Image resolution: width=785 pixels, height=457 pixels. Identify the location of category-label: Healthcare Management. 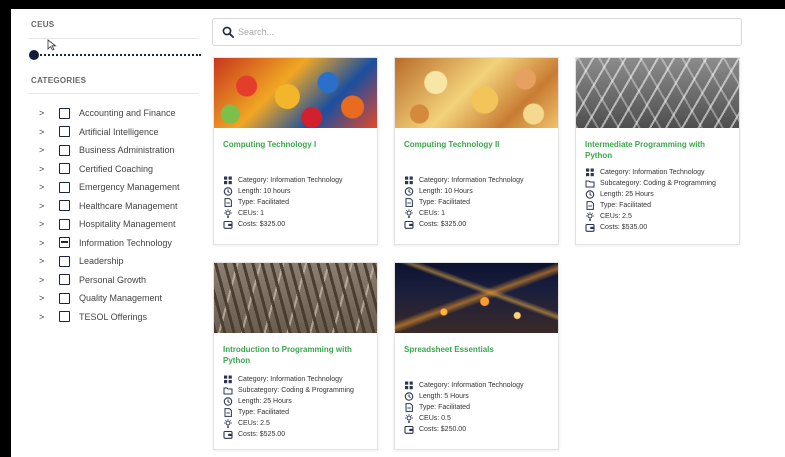
(128, 205).